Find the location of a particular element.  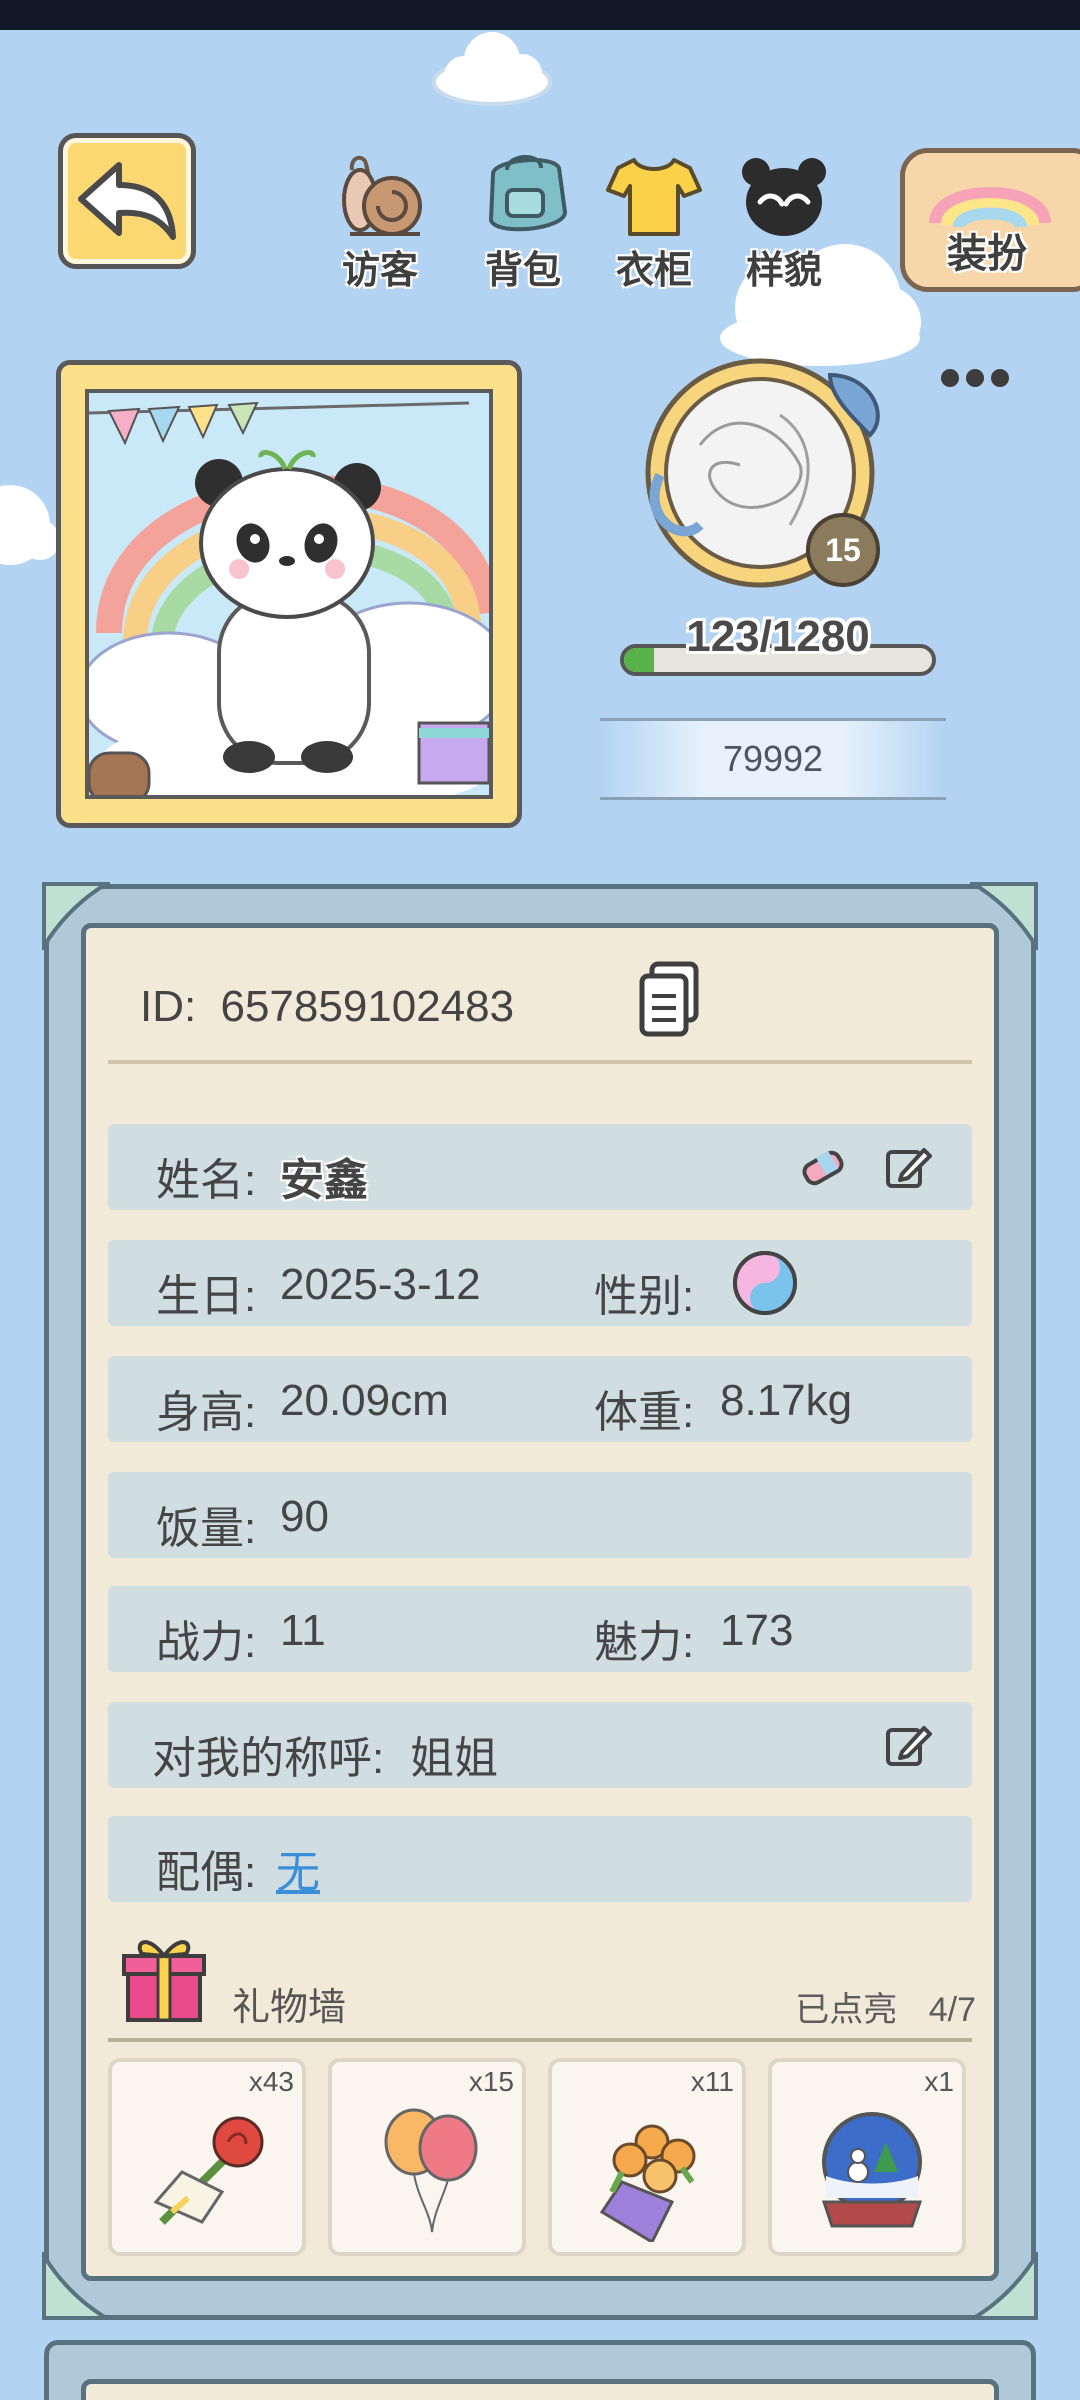

id-row: ID: 657859102483 is located at coordinates (530, 1010).